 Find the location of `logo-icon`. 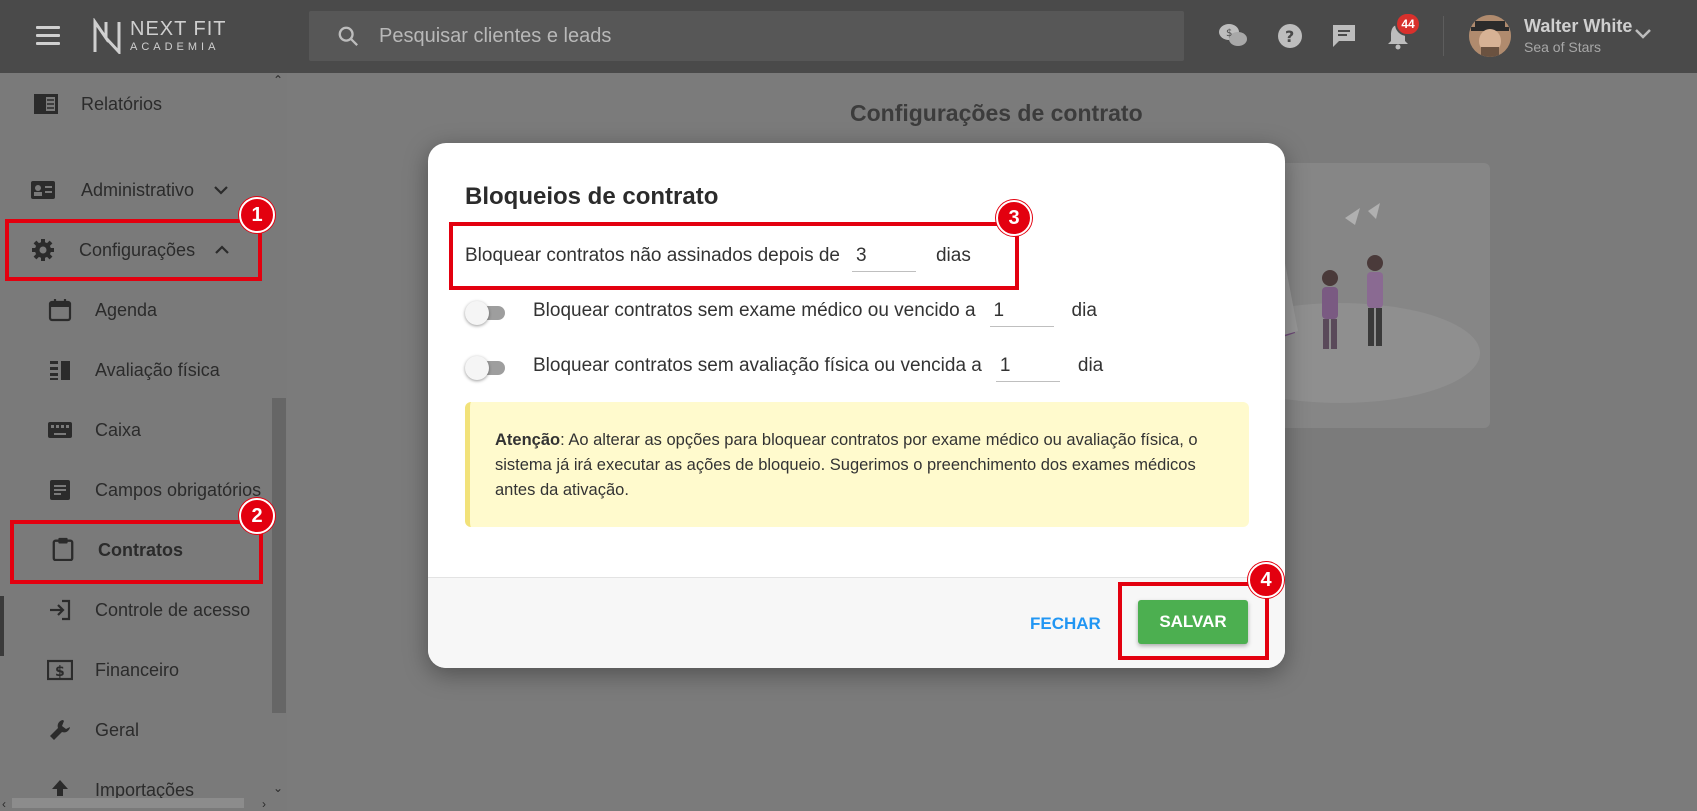

logo-icon is located at coordinates (107, 36).